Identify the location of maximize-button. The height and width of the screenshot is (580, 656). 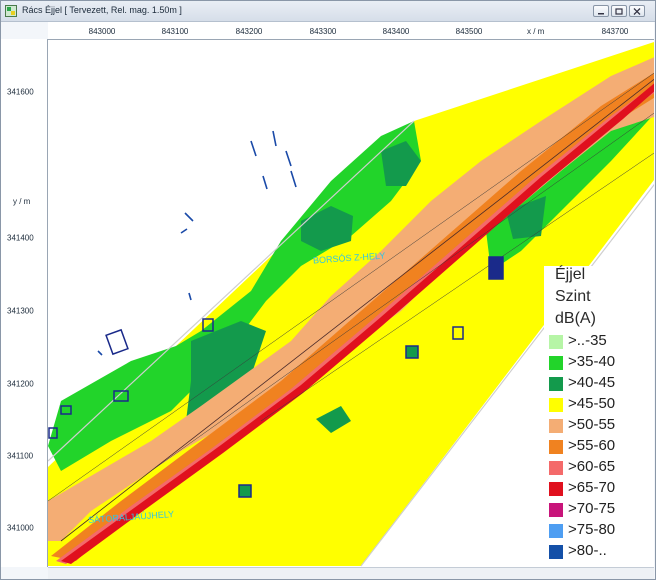
(619, 11).